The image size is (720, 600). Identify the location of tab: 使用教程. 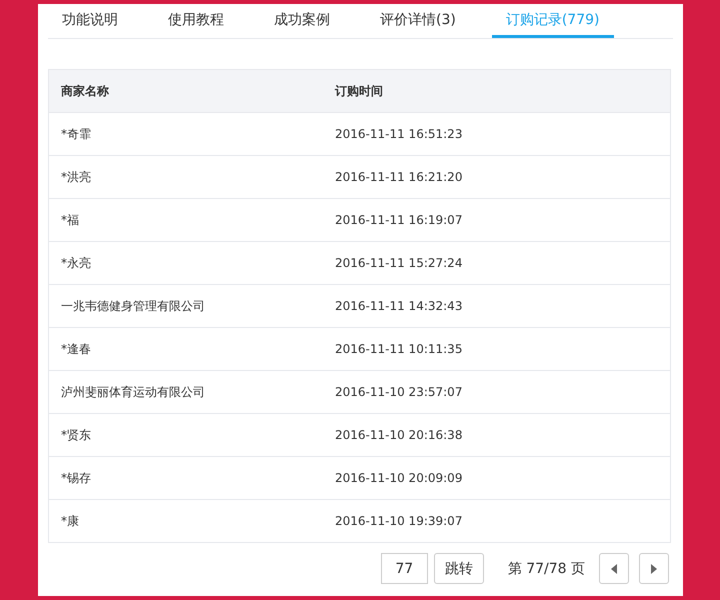
(196, 21).